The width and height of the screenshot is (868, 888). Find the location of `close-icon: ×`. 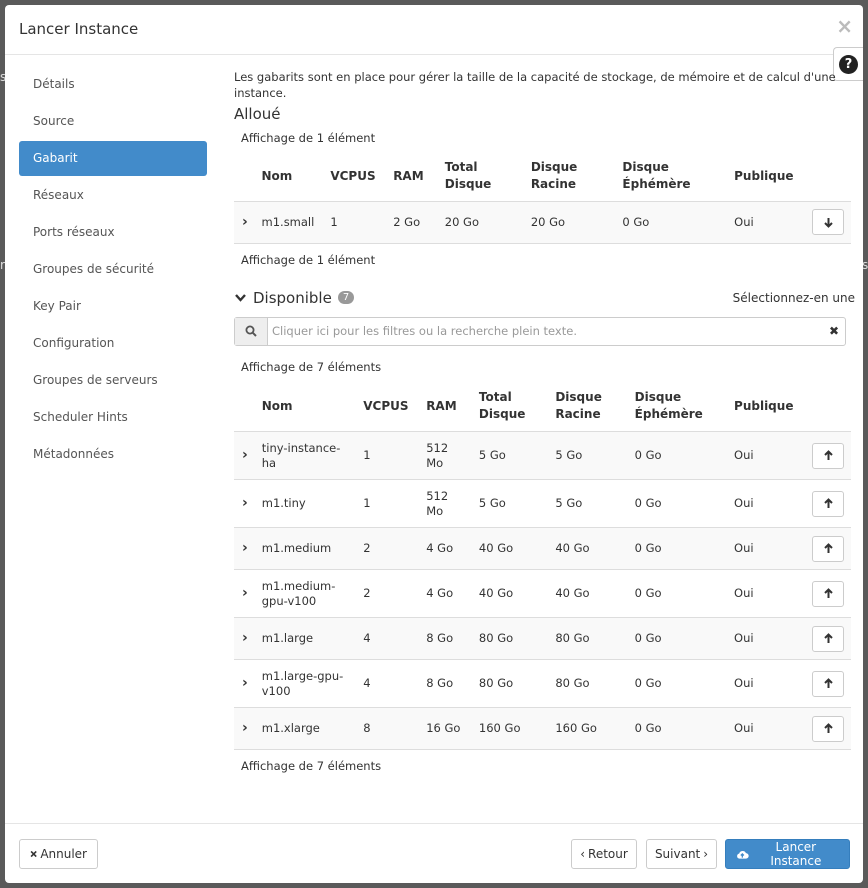

close-icon: × is located at coordinates (844, 26).